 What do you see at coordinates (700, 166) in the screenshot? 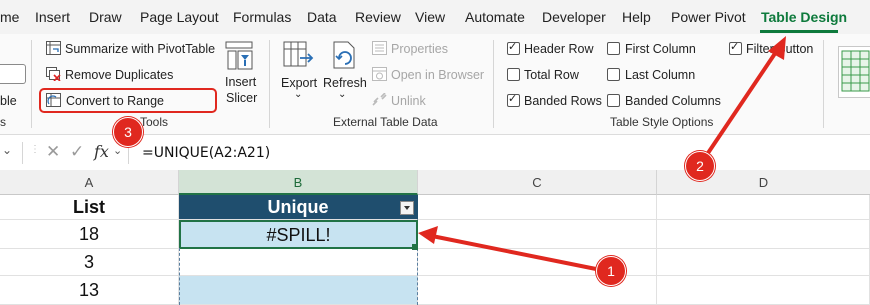
I see `callout-badge-2: 2` at bounding box center [700, 166].